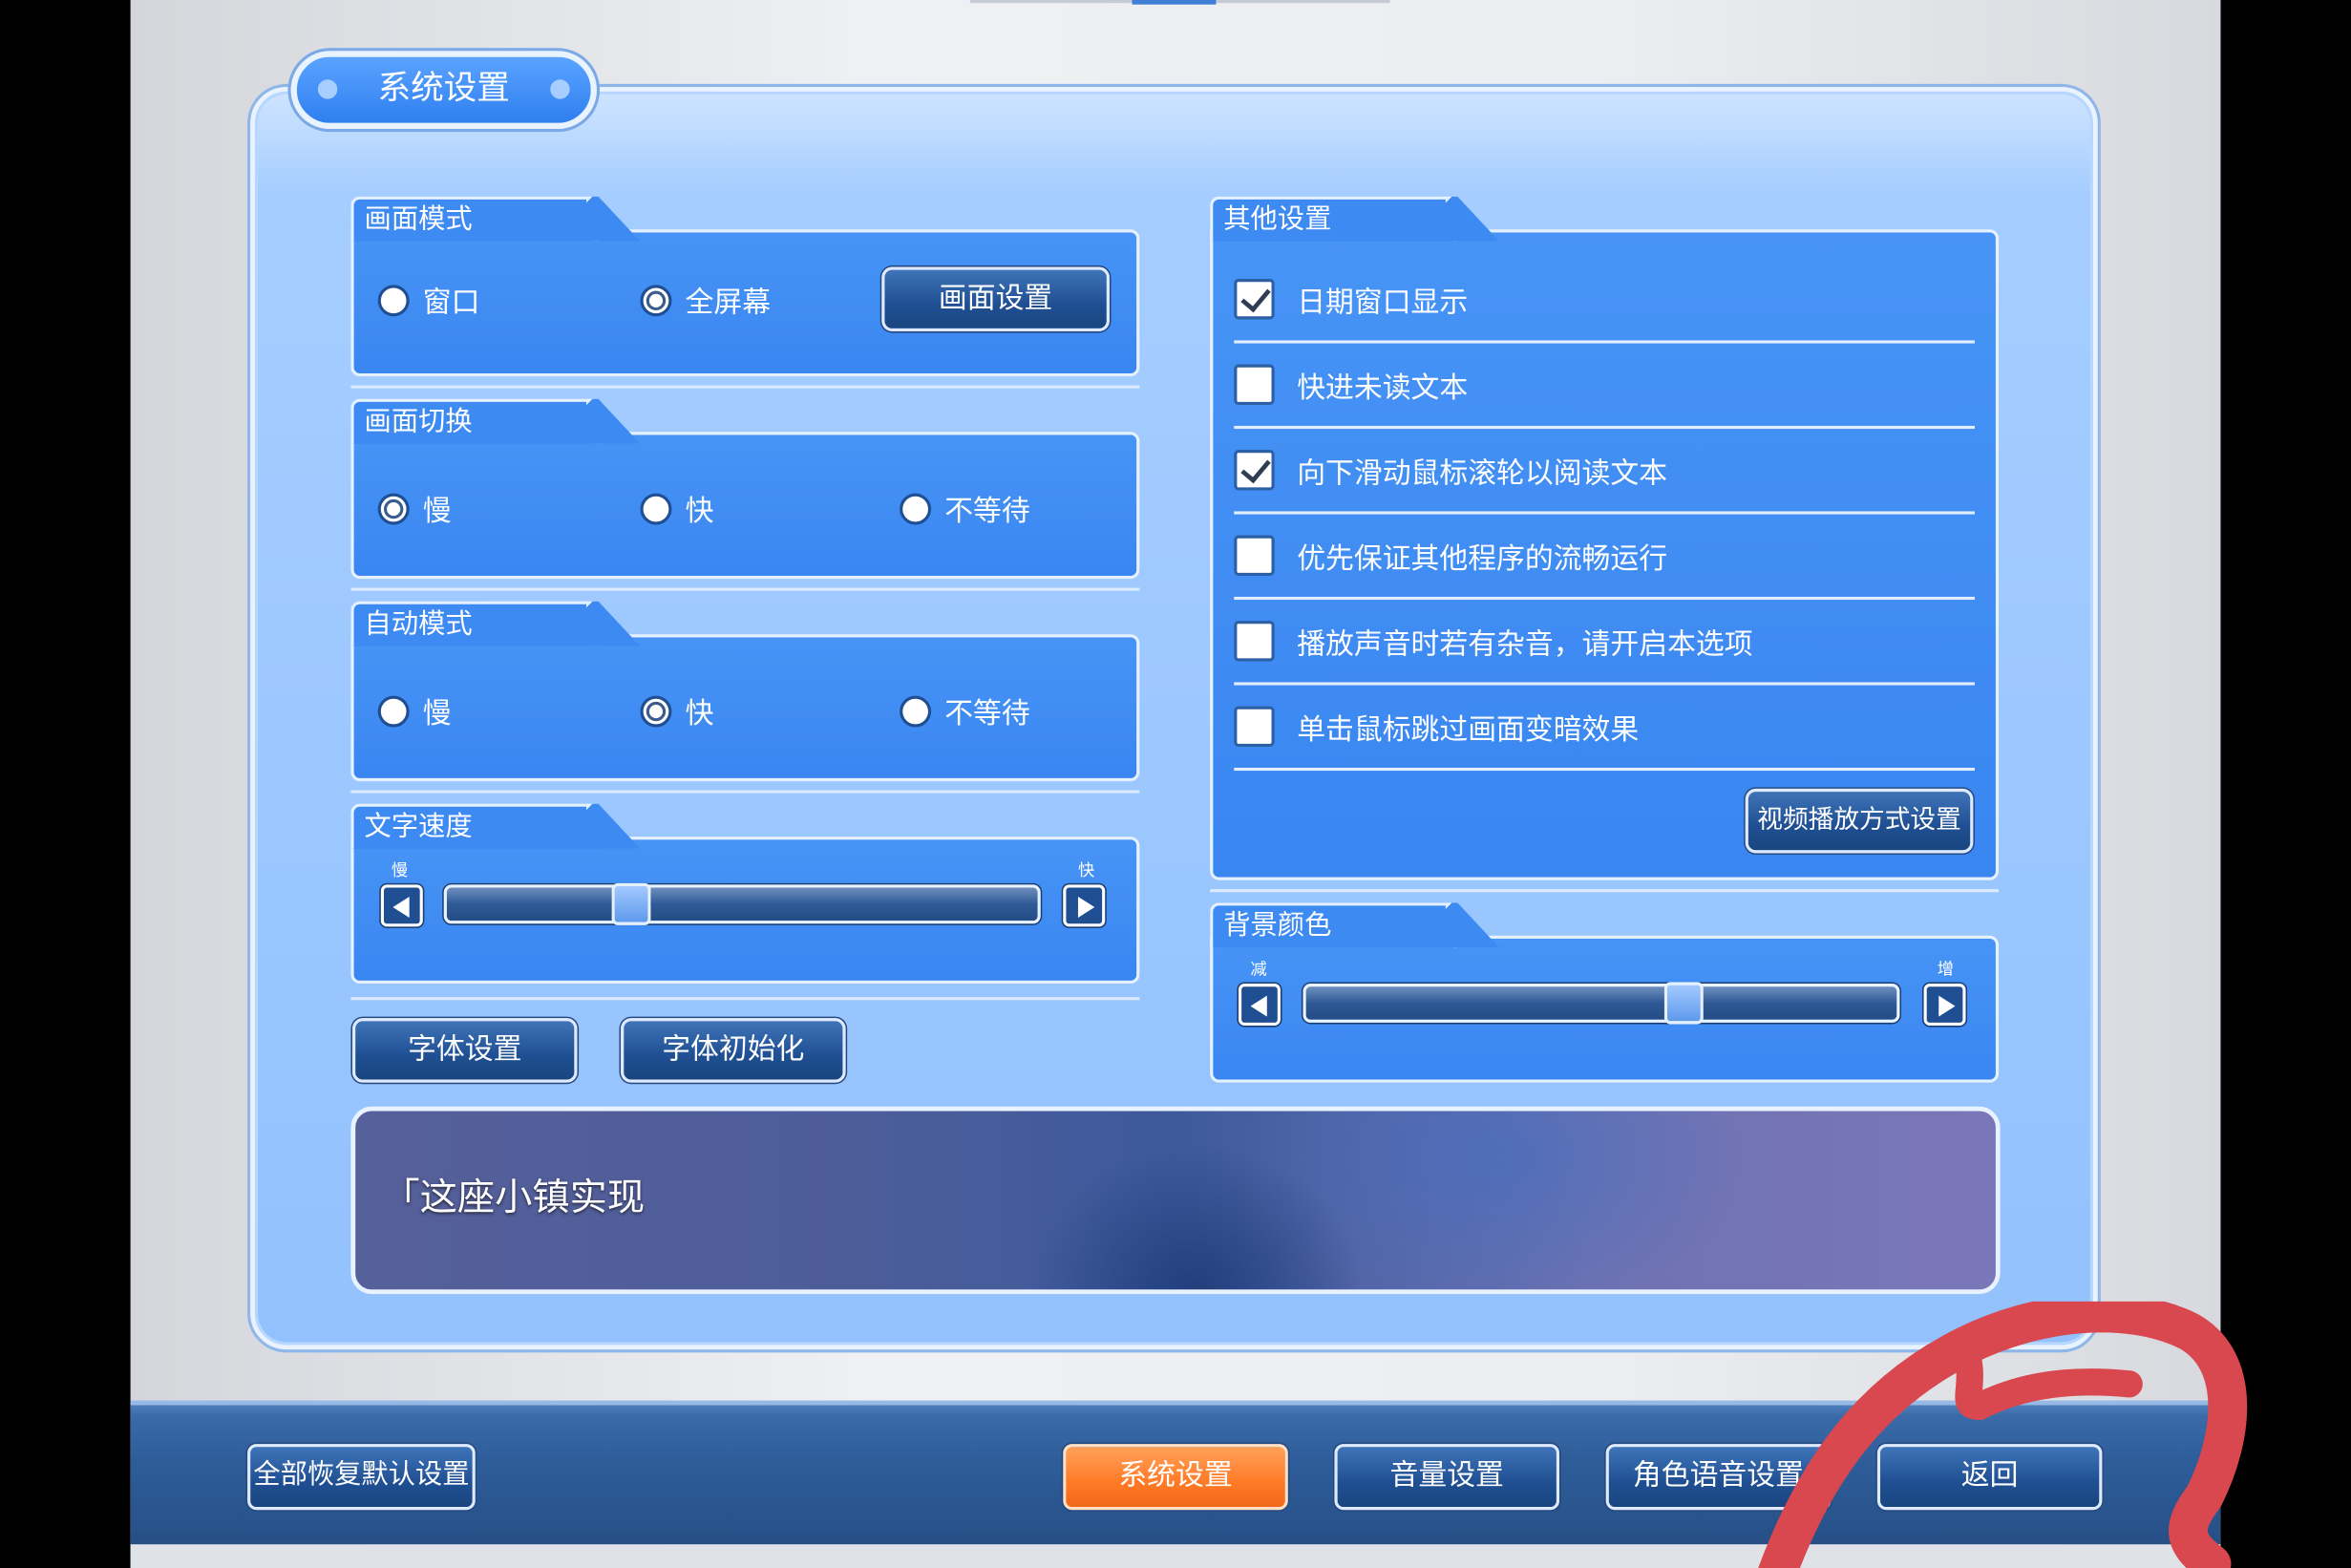 This screenshot has height=1568, width=2351. What do you see at coordinates (734, 1050) in the screenshot?
I see `font-reset-button: 字体初始化` at bounding box center [734, 1050].